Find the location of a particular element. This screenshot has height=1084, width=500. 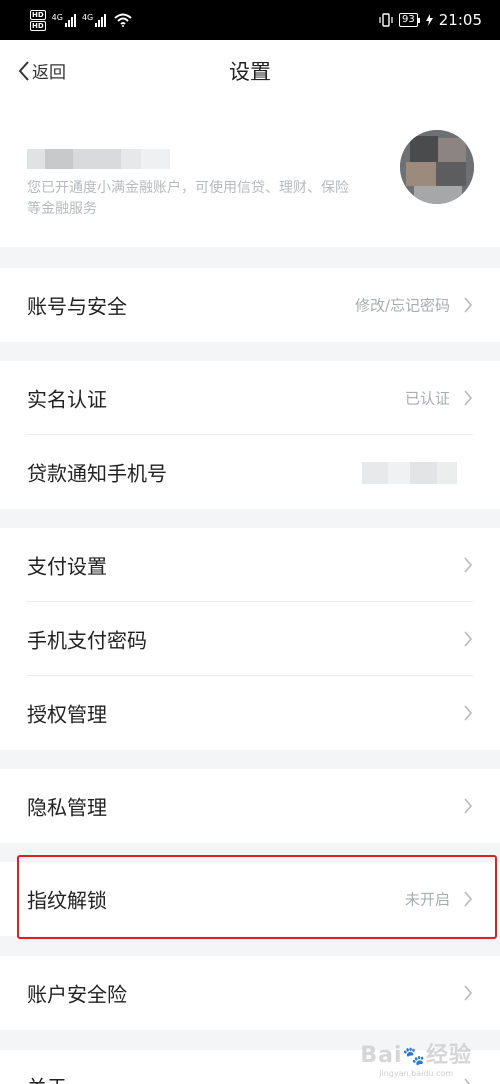

real-name-row: 实名认证 已认证 is located at coordinates (250, 398).